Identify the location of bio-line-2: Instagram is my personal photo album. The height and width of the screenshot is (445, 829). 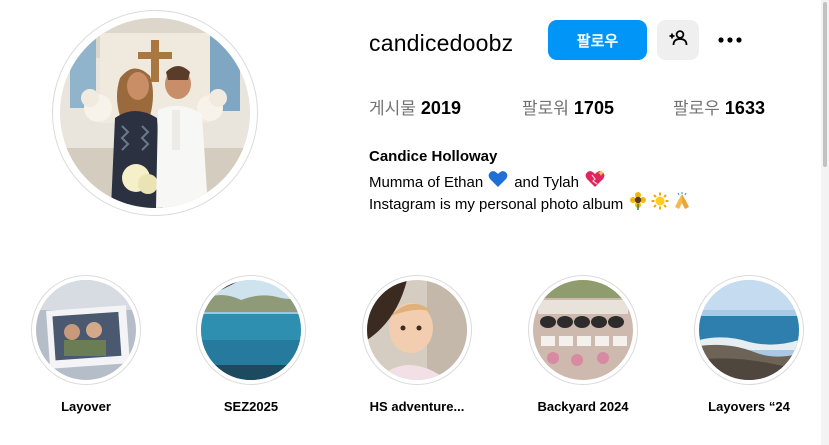
(531, 204).